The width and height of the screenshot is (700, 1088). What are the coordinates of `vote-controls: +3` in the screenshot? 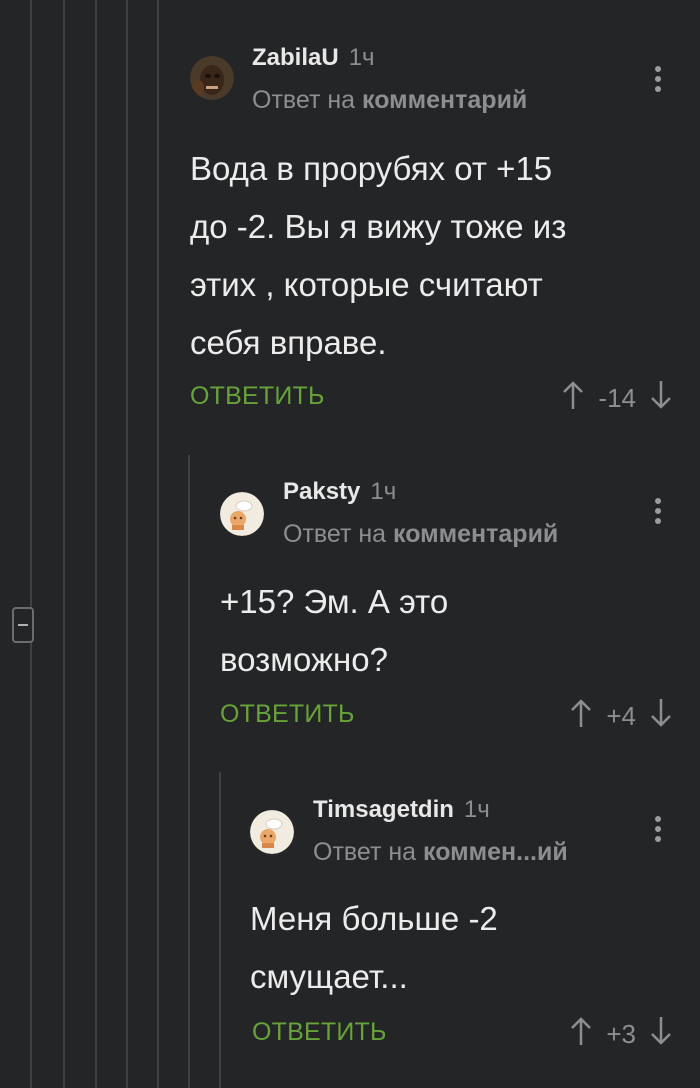 It's located at (621, 1034).